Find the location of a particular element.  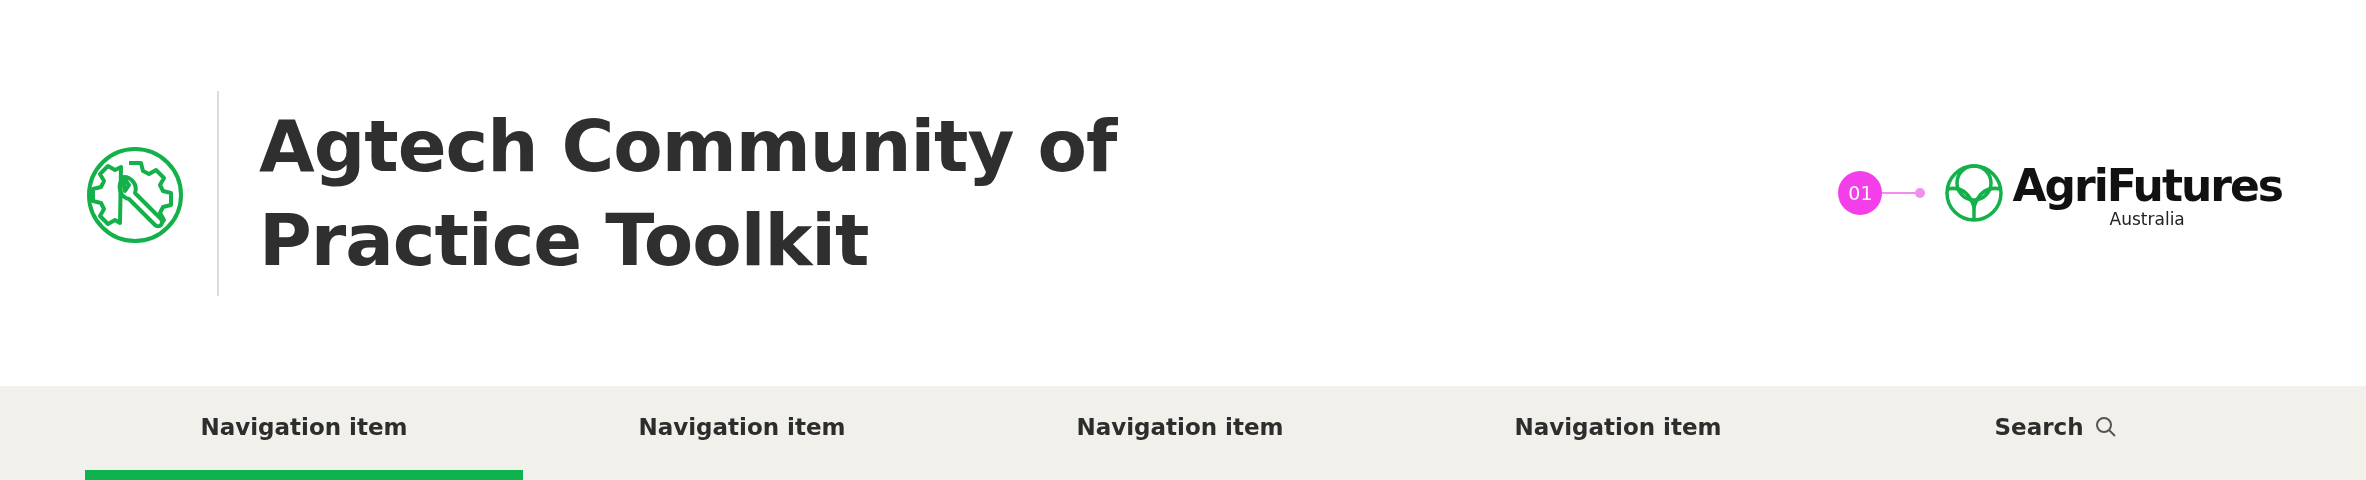

brand-name: AgriFutures is located at coordinates (2147, 186).